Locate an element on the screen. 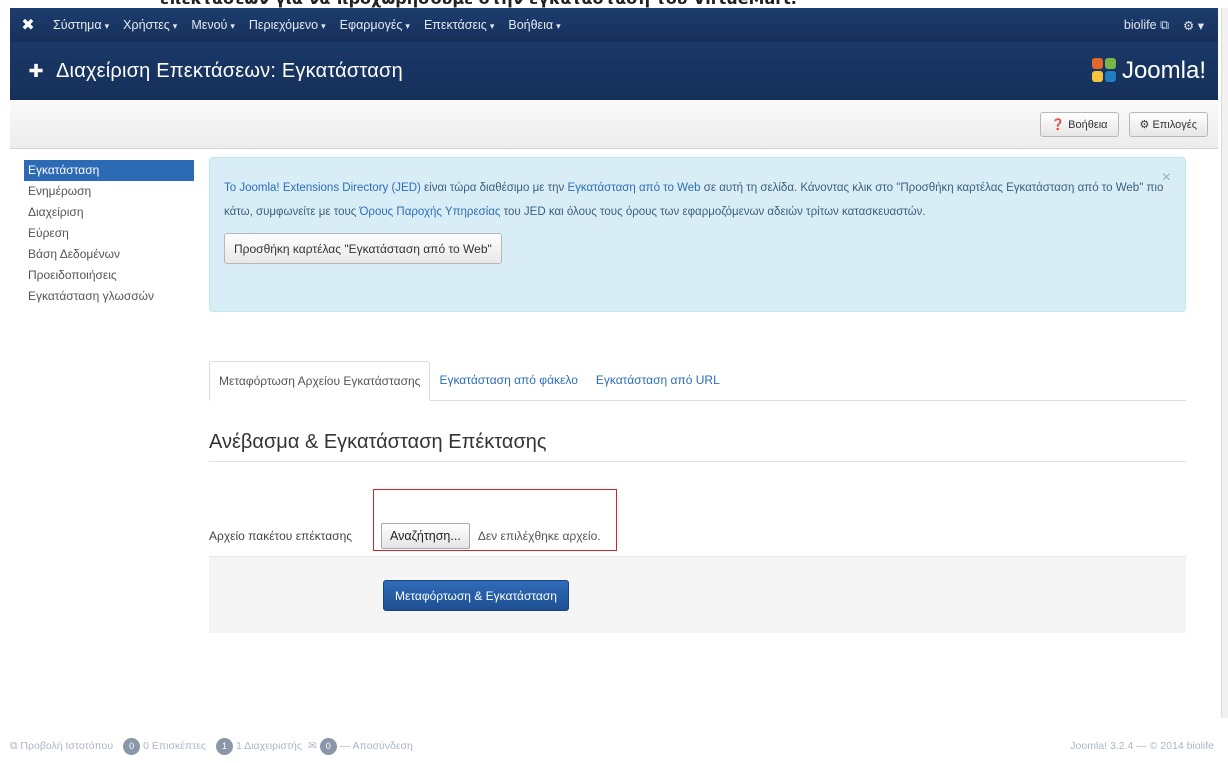  joomla-logo-icon: ✖ is located at coordinates (28, 25).